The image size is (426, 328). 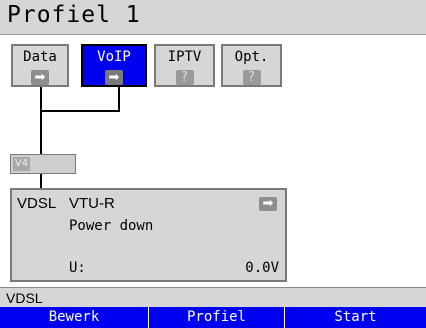 I want to click on status-text: VDSL, so click(x=24, y=298).